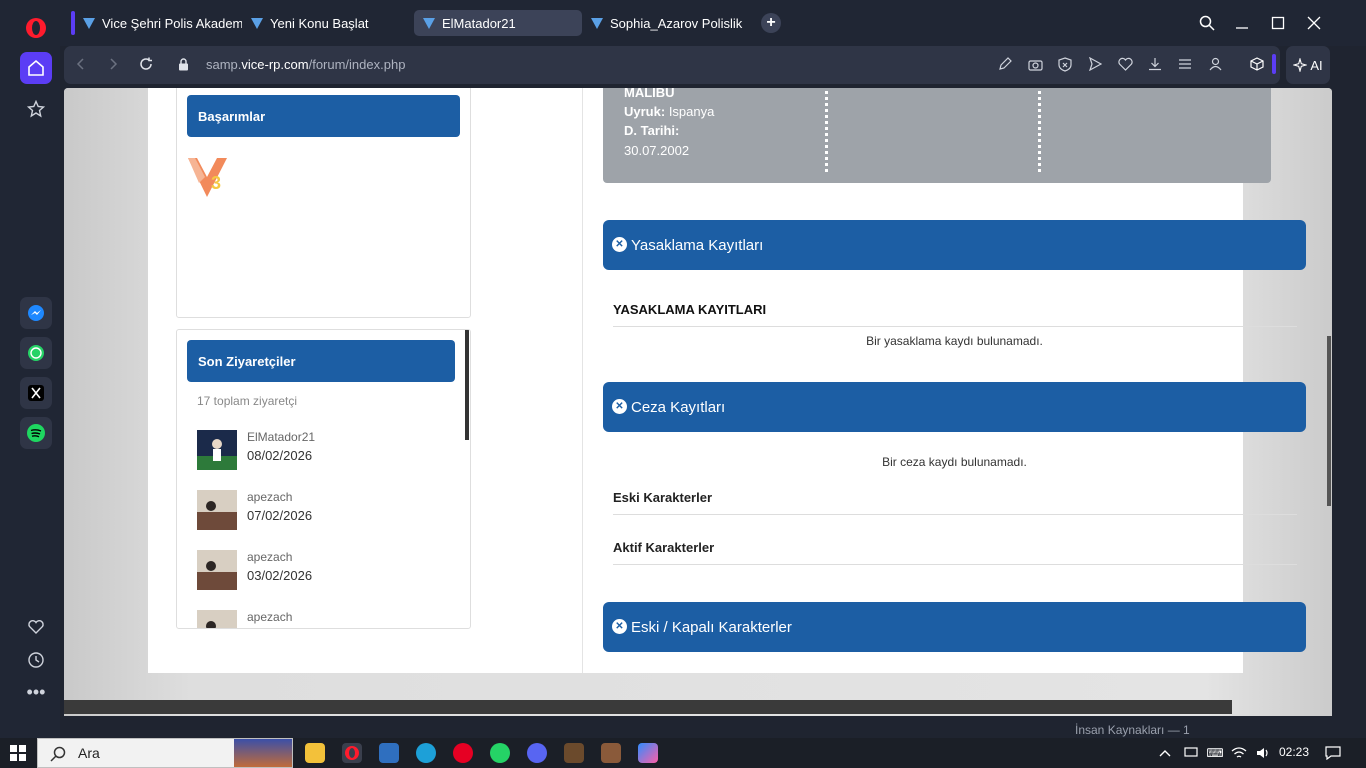 The height and width of the screenshot is (768, 1366). Describe the element at coordinates (36, 433) in the screenshot. I see `spotify-icon` at that location.